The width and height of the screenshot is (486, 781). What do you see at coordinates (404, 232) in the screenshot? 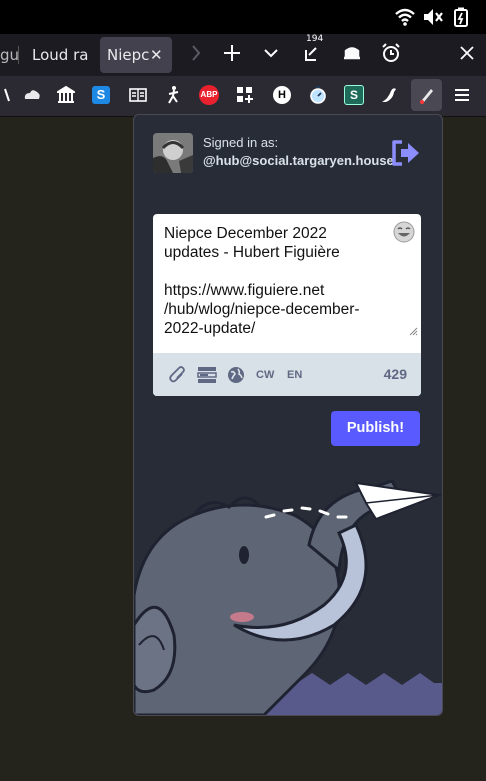
I see `emoji-picker-icon` at bounding box center [404, 232].